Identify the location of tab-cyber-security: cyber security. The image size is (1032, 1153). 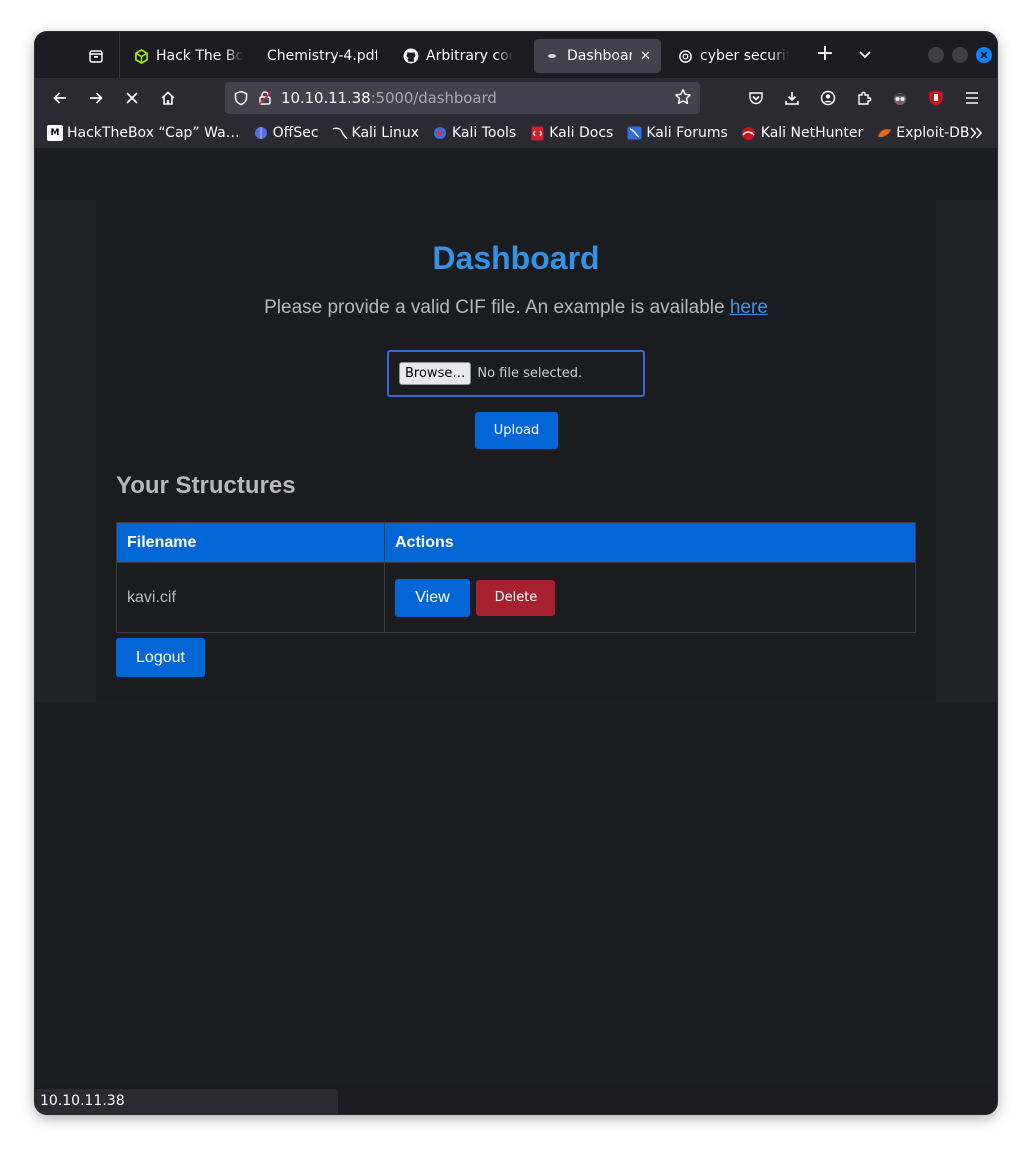
(733, 56).